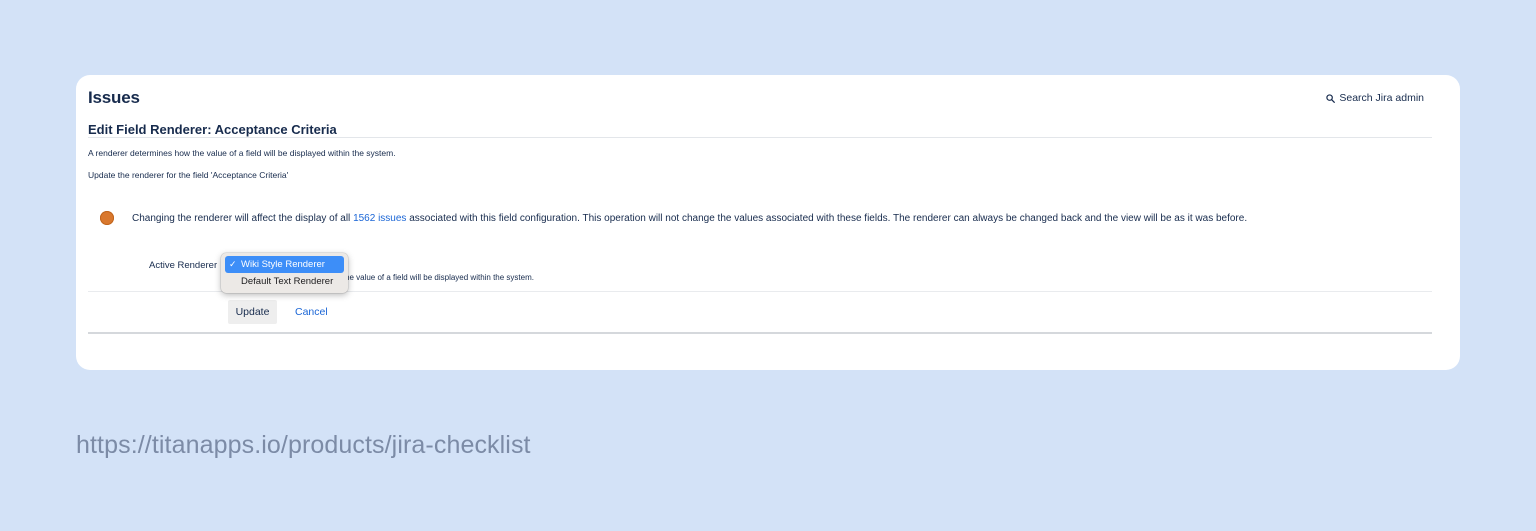 Image resolution: width=1536 pixels, height=531 pixels. I want to click on page-title: Issues, so click(114, 97).